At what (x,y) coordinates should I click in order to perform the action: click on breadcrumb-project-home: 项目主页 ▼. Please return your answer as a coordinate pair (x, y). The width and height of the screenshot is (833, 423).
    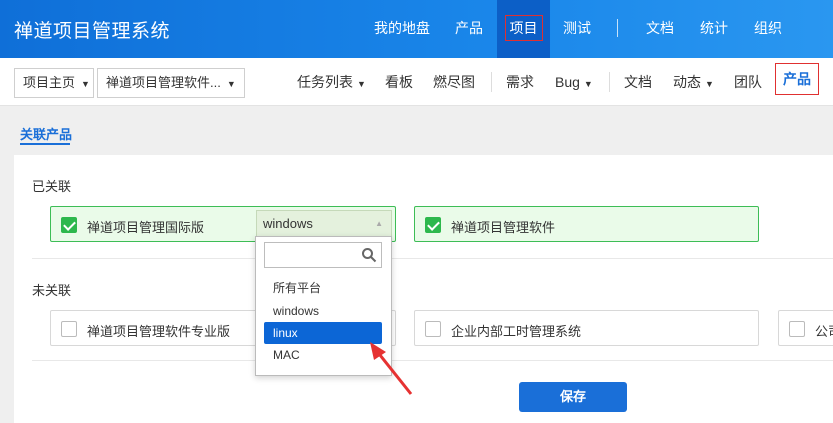
    Looking at the image, I should click on (54, 83).